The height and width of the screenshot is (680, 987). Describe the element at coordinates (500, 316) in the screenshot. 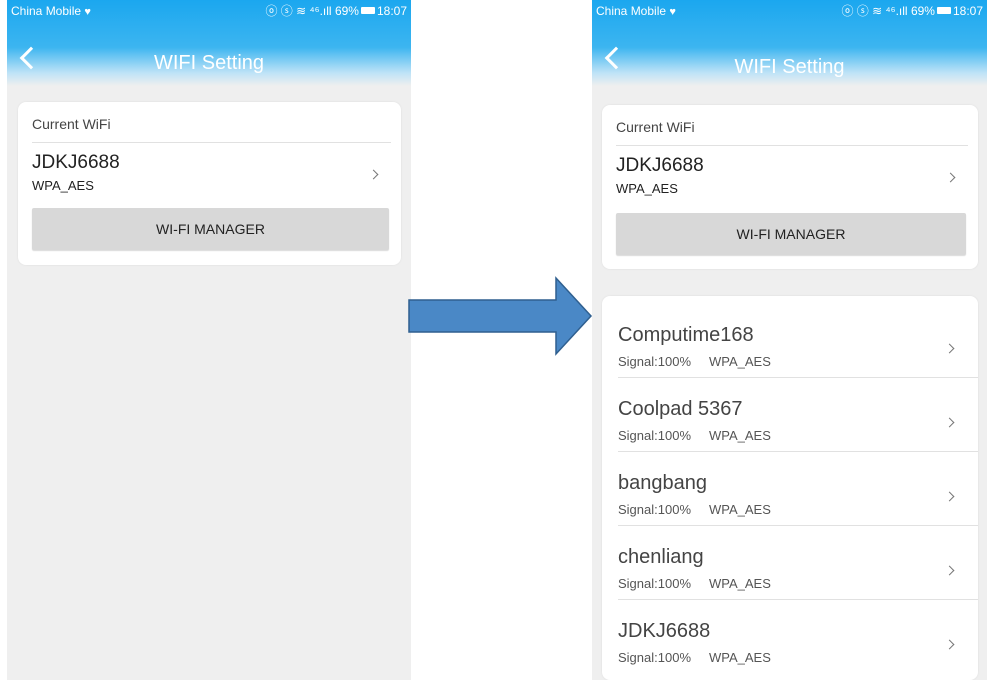

I see `transition-arrow` at that location.